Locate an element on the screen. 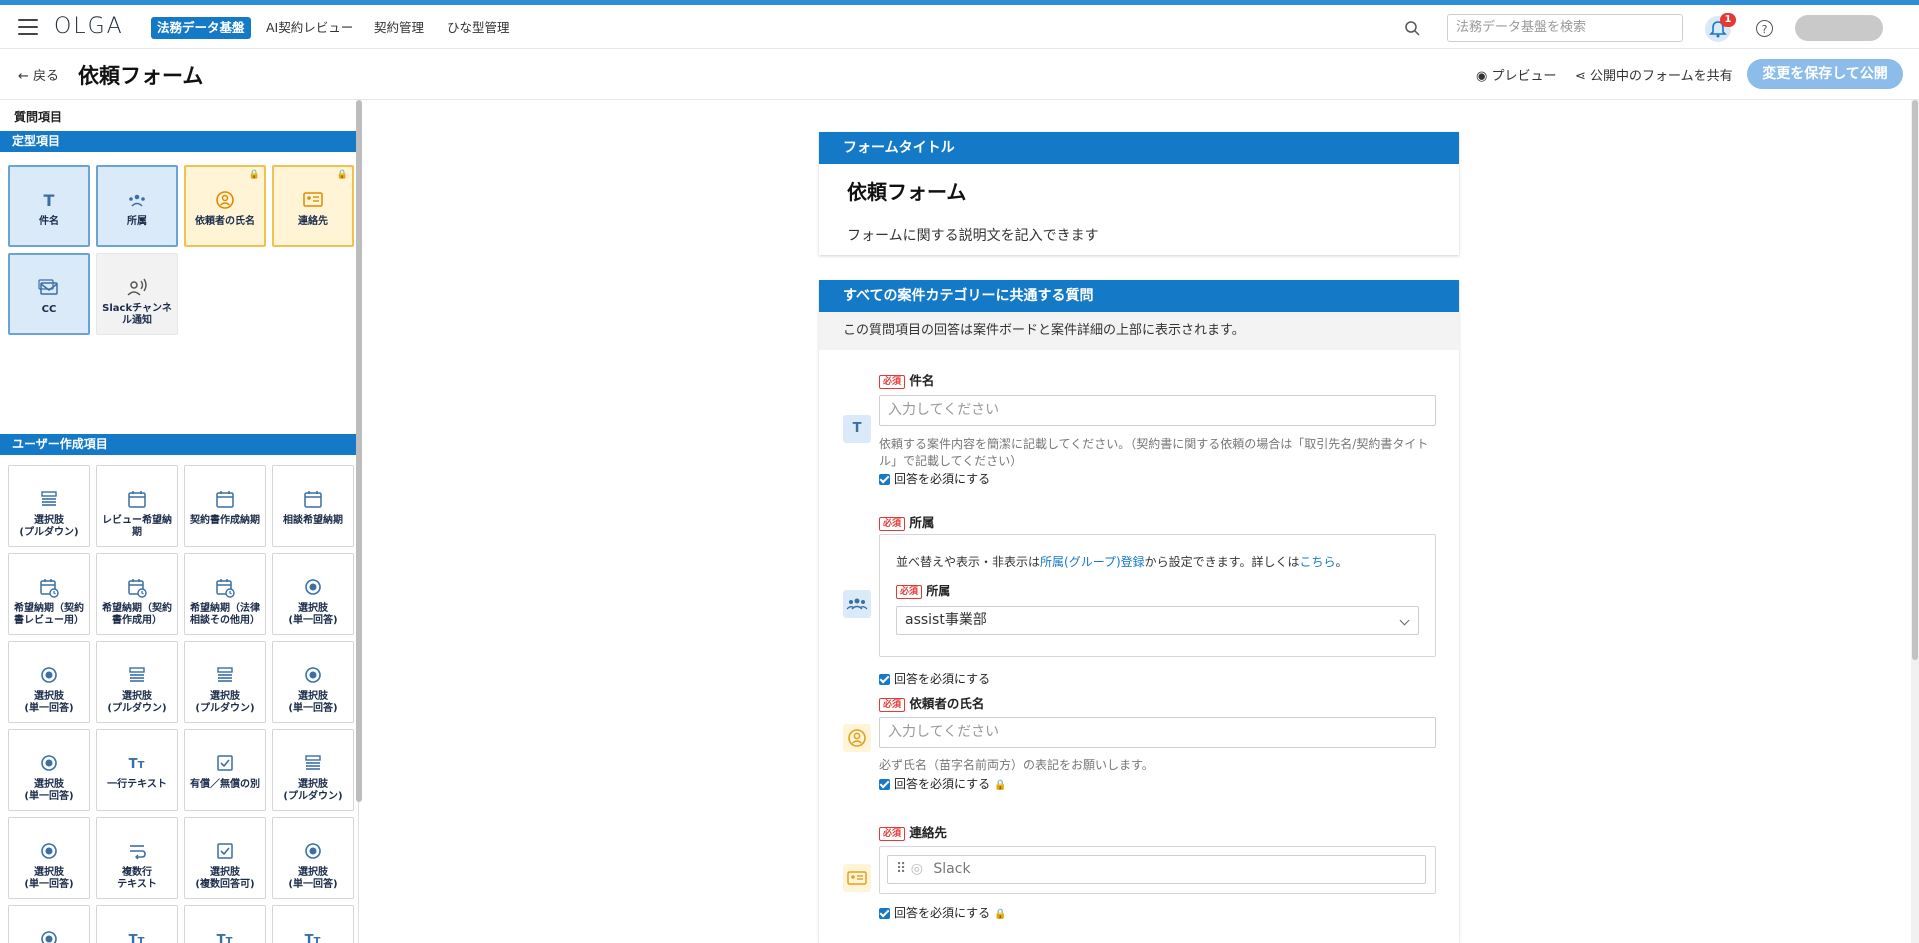 The image size is (1919, 943). share-form-button: ⋖ 公開中のフォームを共有 is located at coordinates (1654, 74).